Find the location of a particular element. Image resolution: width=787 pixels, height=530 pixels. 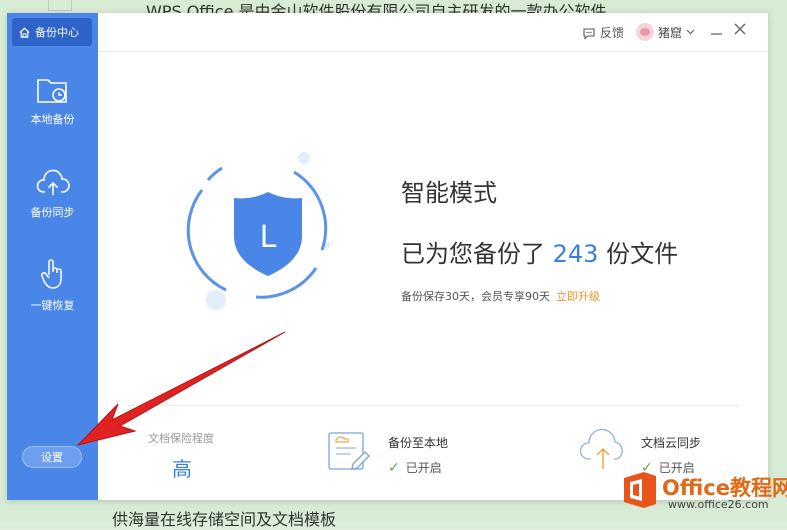

brand-label: 备份中心 is located at coordinates (57, 32).